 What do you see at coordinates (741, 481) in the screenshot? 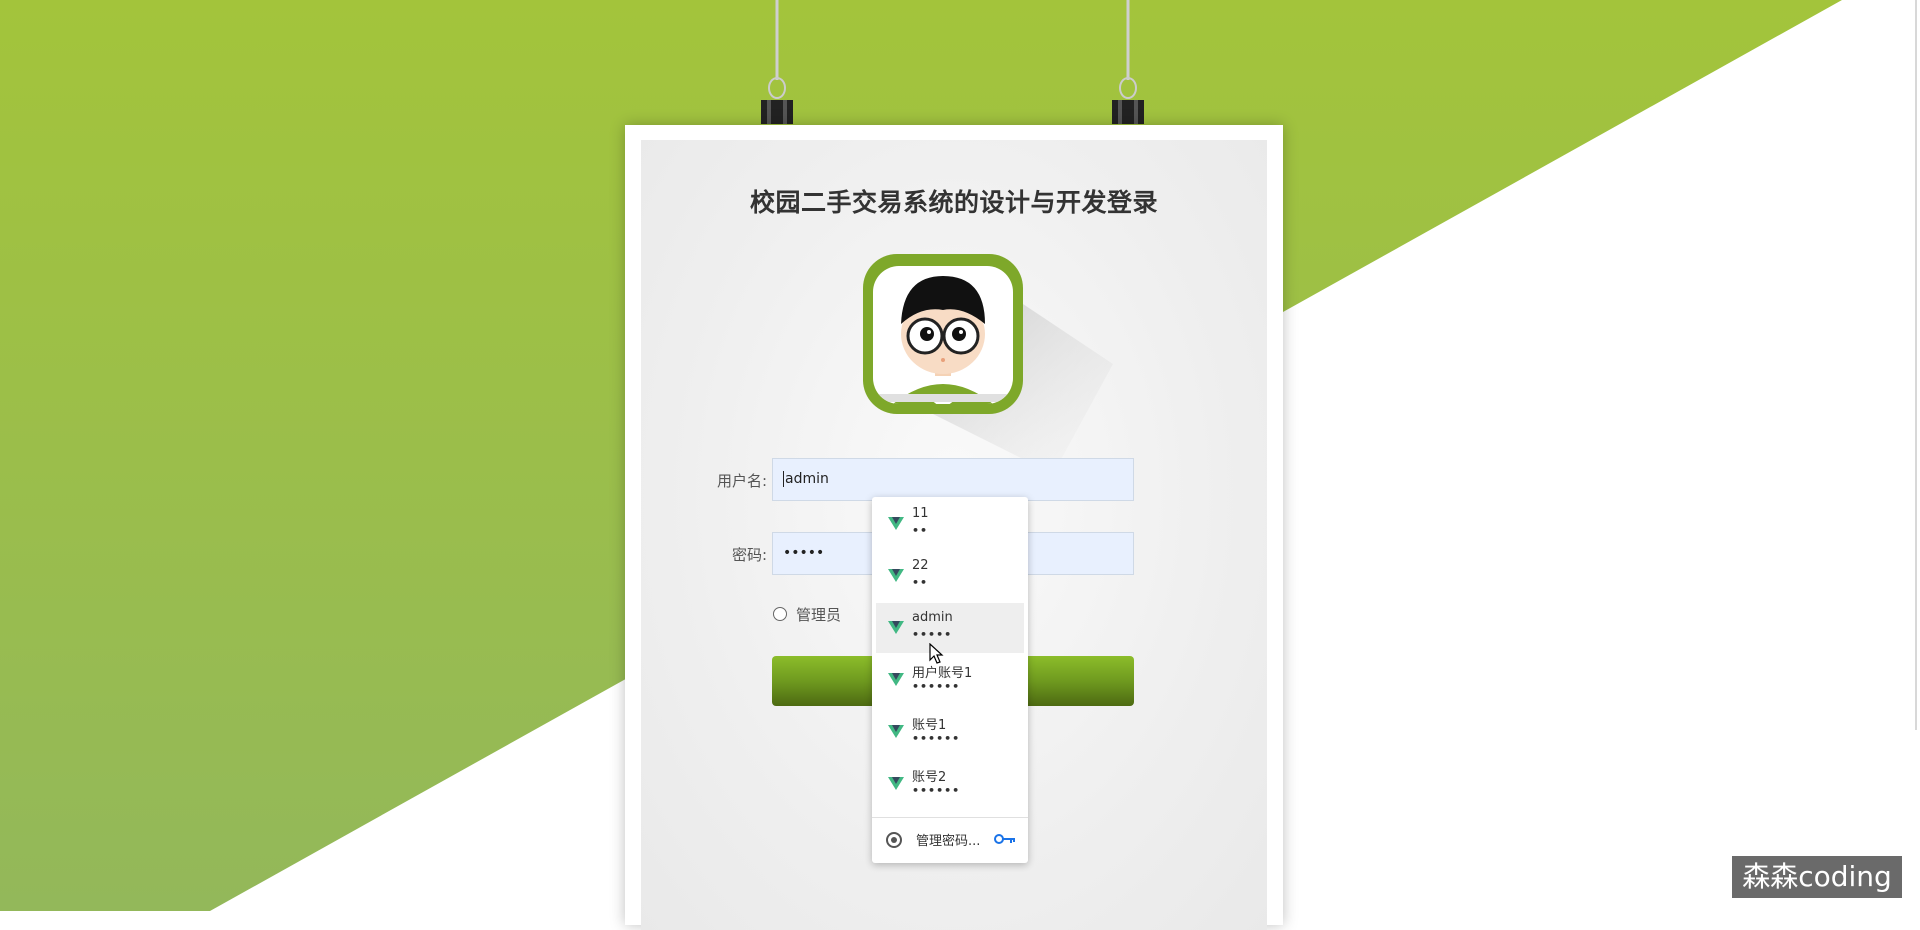
I see `username-label: 用户名:` at bounding box center [741, 481].